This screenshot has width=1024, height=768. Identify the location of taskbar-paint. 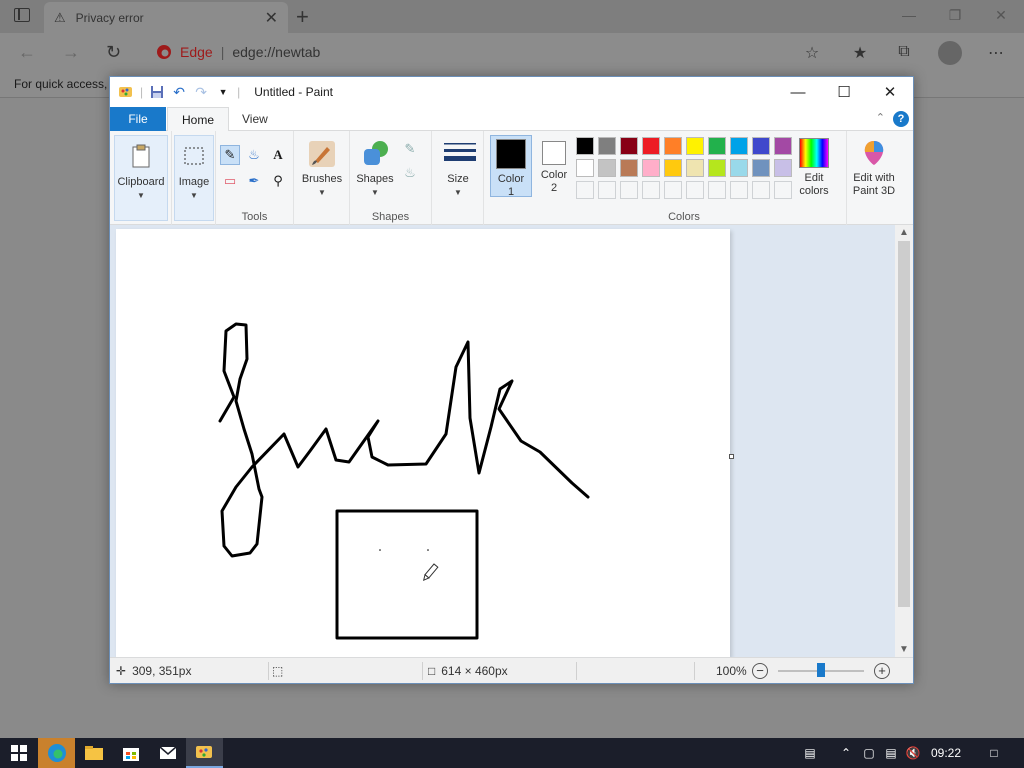
(204, 753).